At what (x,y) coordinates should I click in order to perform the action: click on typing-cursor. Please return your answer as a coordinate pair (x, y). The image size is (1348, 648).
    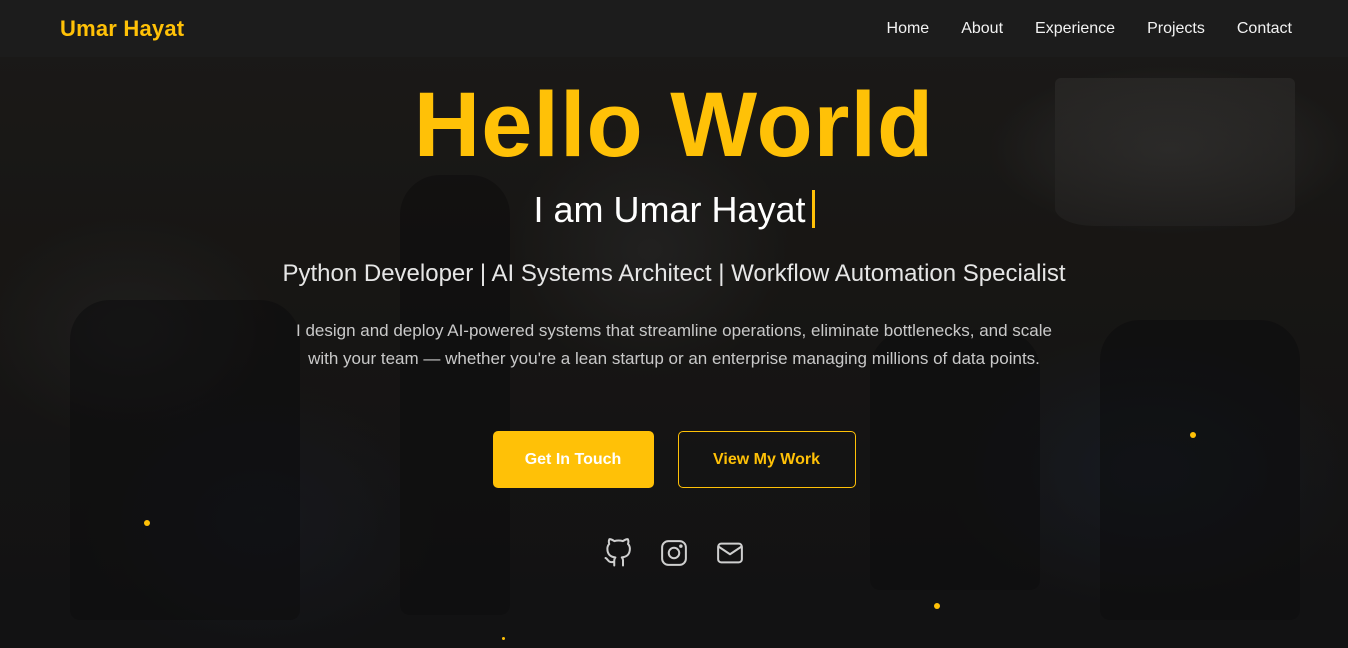
    Looking at the image, I should click on (813, 209).